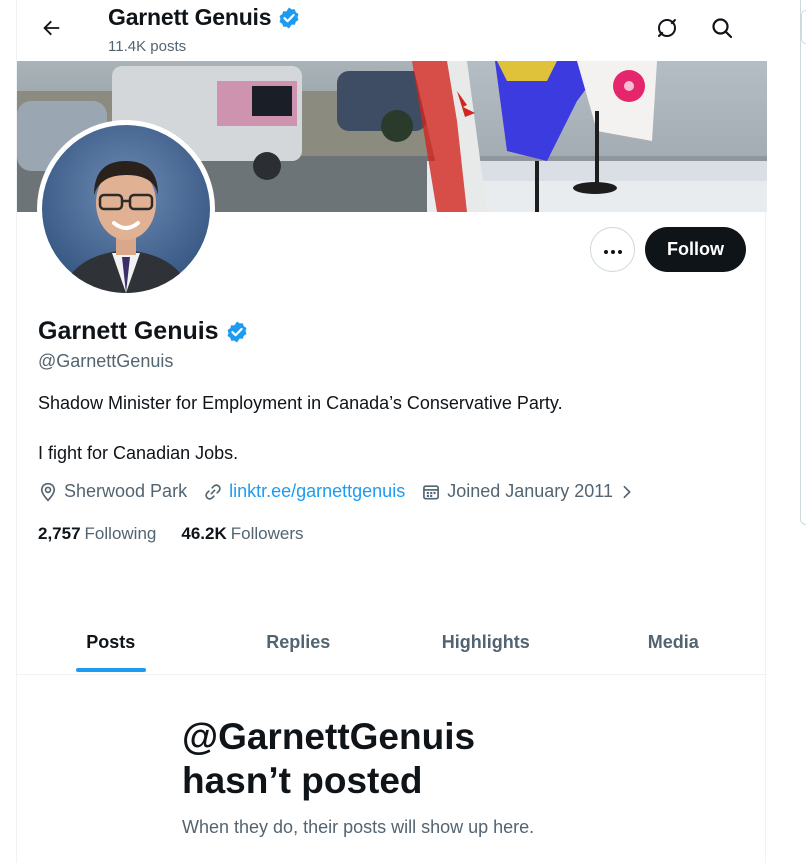 This screenshot has width=806, height=863. Describe the element at coordinates (170, 534) in the screenshot. I see `profile-stats: 2,757 Following 46.2K Followers` at that location.